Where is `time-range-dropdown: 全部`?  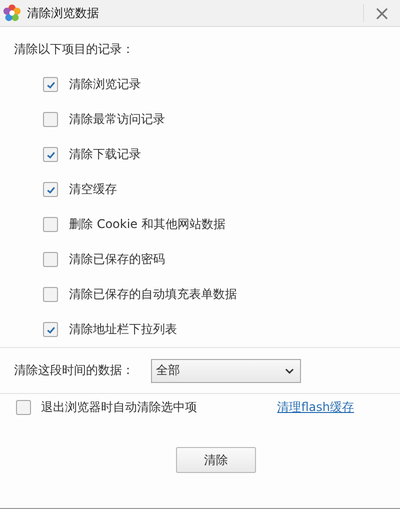
time-range-dropdown: 全部 is located at coordinates (226, 370).